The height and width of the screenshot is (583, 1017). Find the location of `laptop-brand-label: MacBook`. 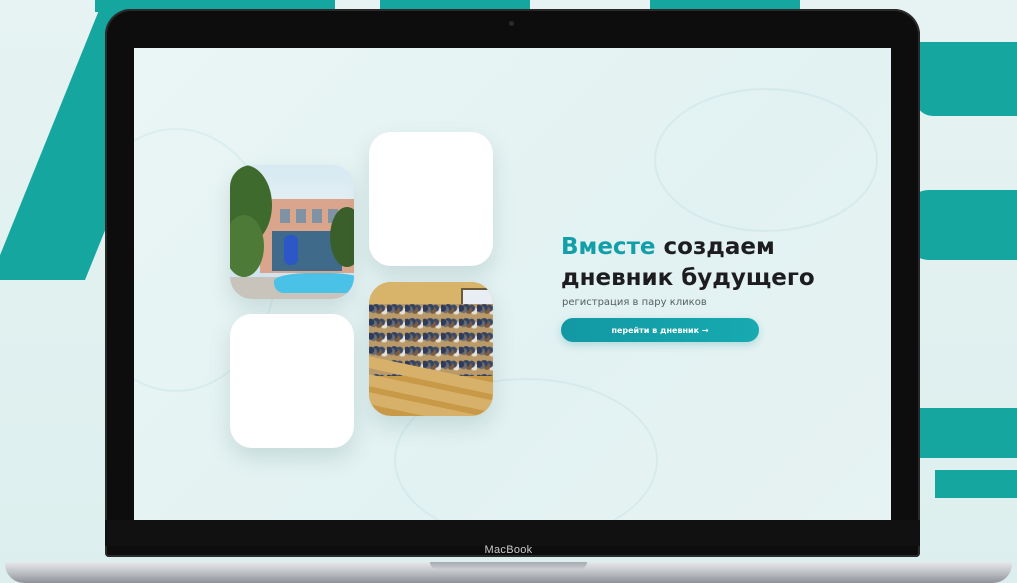

laptop-brand-label: MacBook is located at coordinates (508, 550).